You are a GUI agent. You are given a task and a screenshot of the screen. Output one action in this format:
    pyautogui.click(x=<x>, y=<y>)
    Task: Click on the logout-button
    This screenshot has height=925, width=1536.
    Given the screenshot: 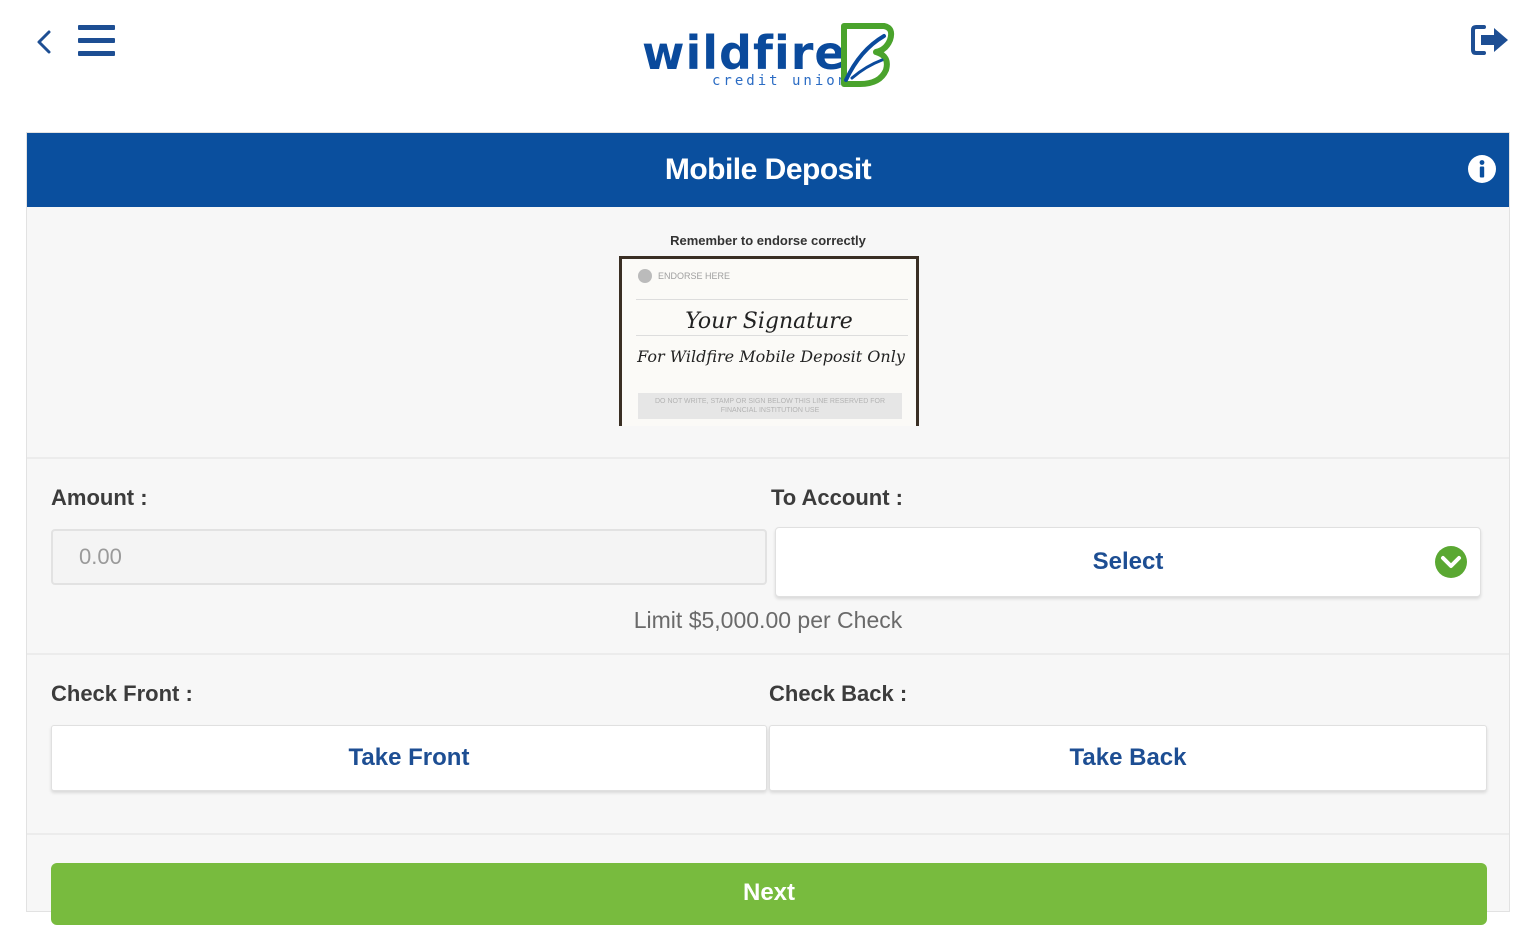 What is the action you would take?
    pyautogui.click(x=1490, y=40)
    